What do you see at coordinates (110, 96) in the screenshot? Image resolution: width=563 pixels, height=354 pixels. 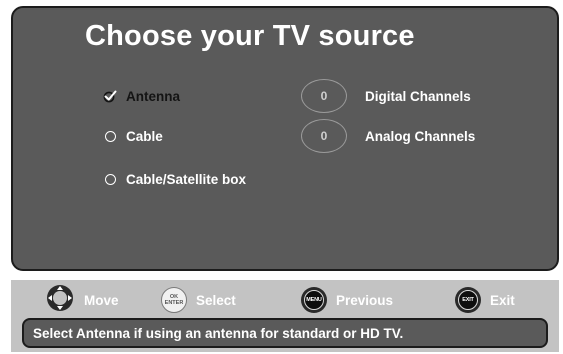 I see `check-icon` at bounding box center [110, 96].